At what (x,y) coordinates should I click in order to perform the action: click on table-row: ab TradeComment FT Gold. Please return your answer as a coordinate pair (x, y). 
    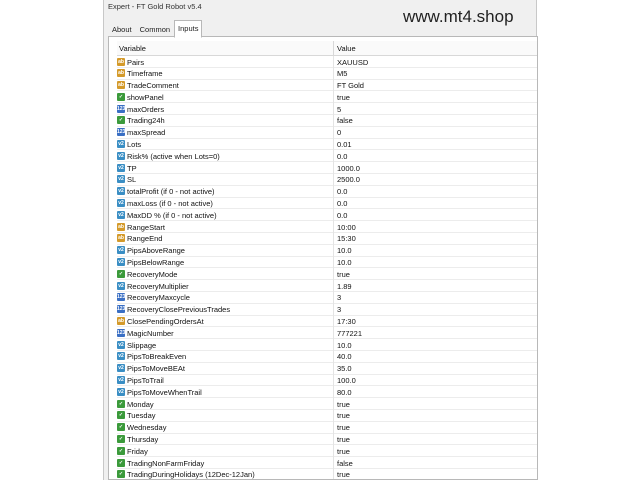
    Looking at the image, I should click on (327, 85).